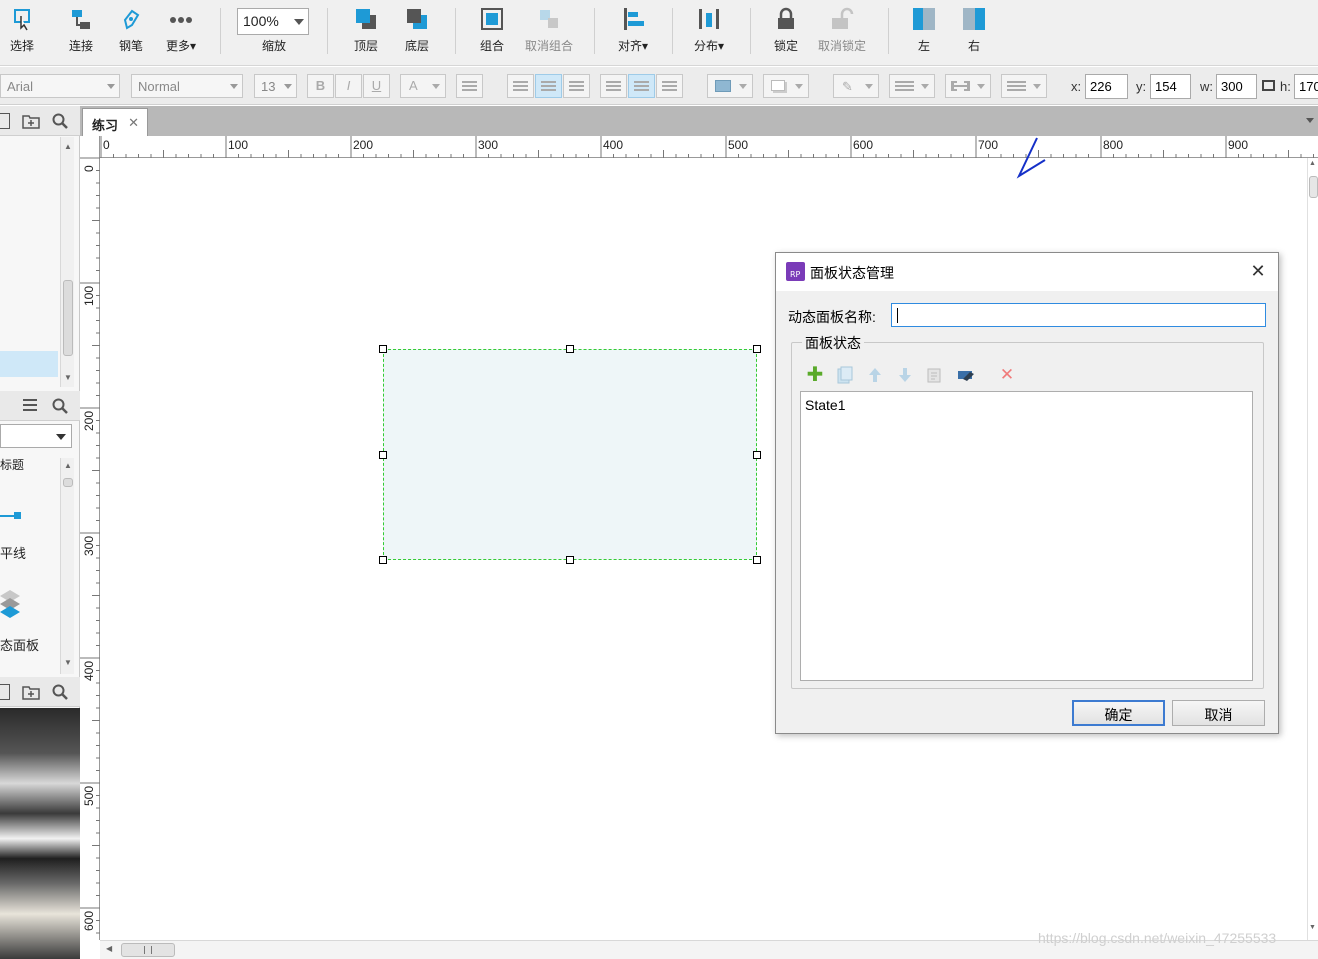 The width and height of the screenshot is (1318, 959). I want to click on state-list: State1, so click(1026, 536).